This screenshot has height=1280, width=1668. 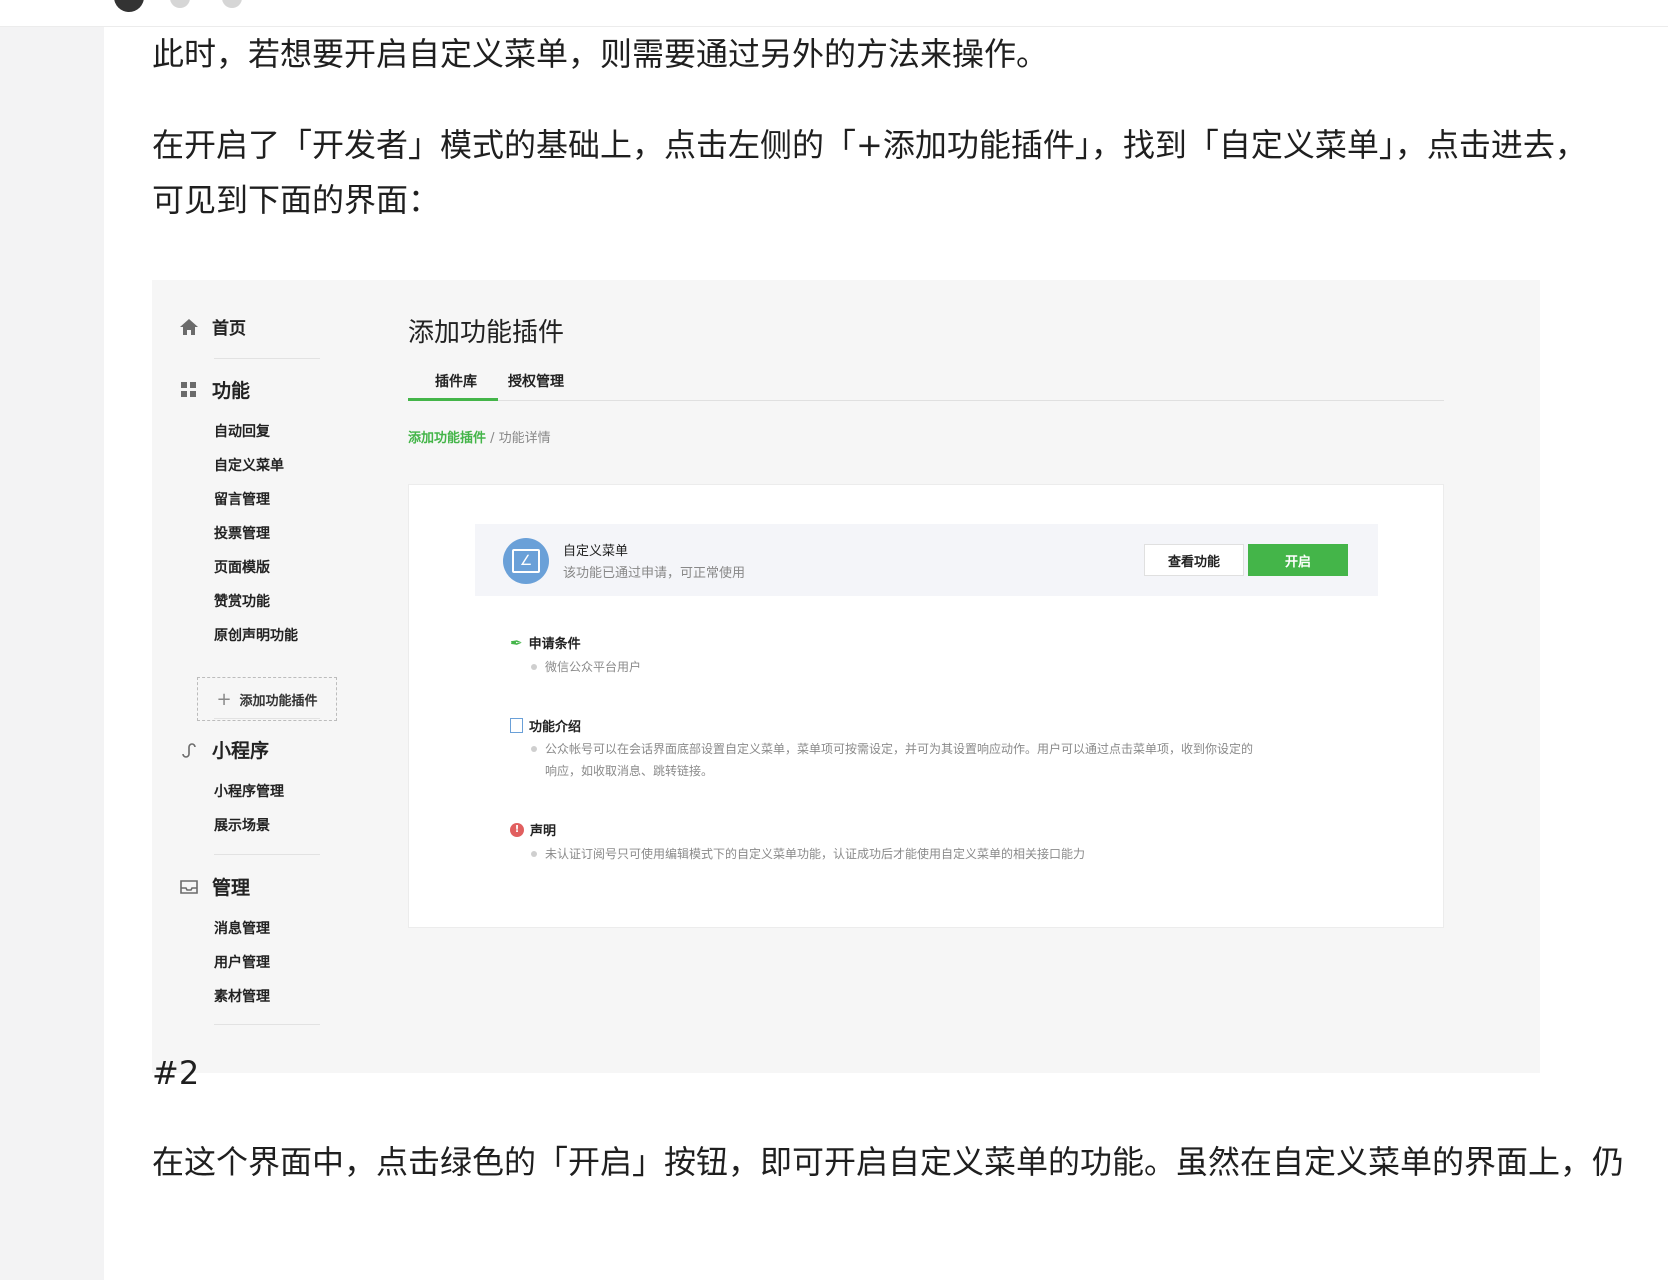 What do you see at coordinates (52, 653) in the screenshot?
I see `left-rail` at bounding box center [52, 653].